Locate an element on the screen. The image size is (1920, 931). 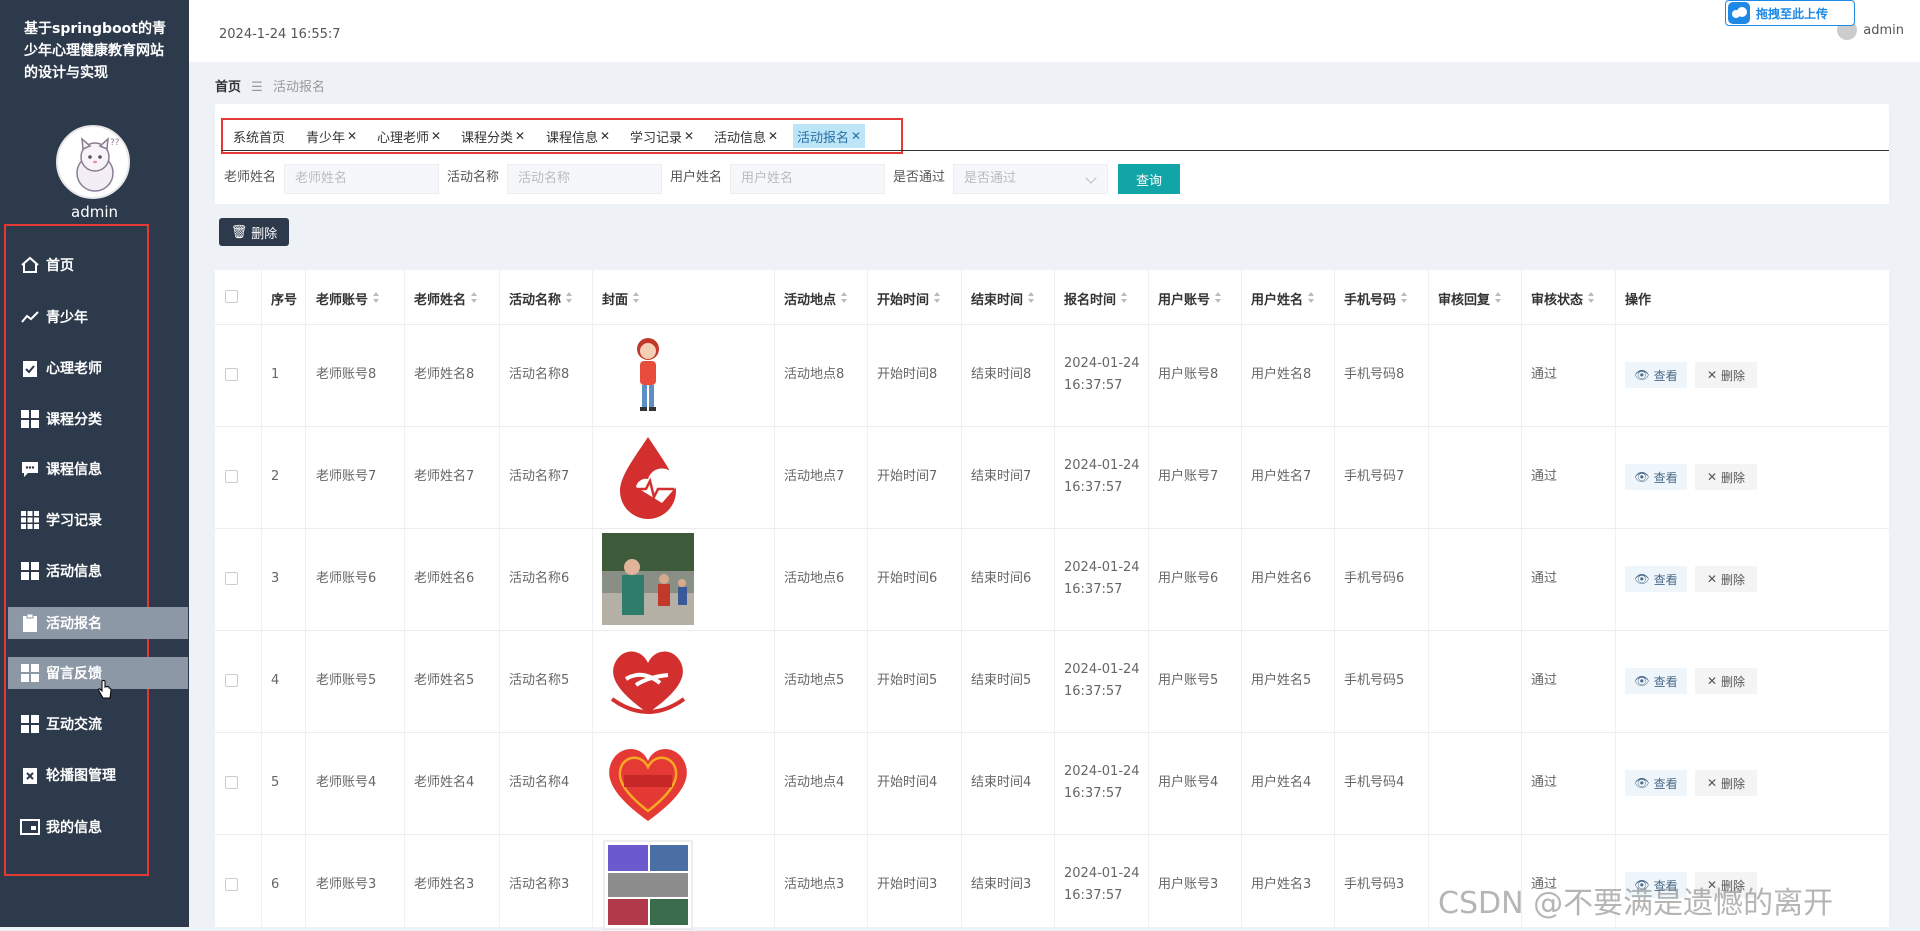
cell-phone: 手机号码4 is located at coordinates (1374, 782).